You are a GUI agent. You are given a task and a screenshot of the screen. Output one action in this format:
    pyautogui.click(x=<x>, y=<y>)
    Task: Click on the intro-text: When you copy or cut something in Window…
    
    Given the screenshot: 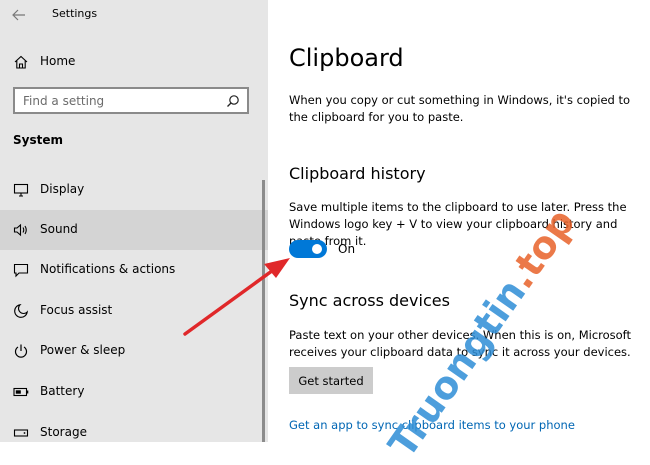 What is the action you would take?
    pyautogui.click(x=460, y=108)
    